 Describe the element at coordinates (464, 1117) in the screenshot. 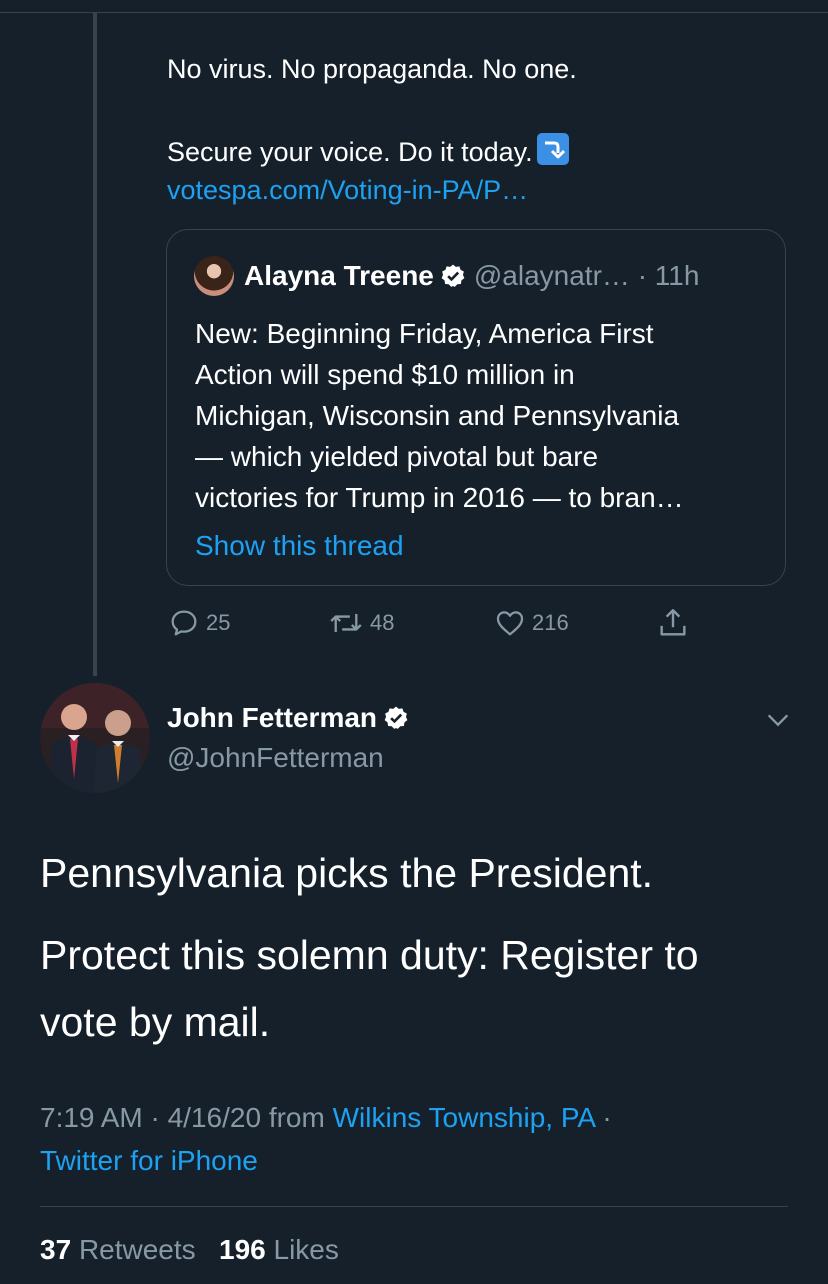

I see `tweet-location-link: Wilkins Township, PA` at that location.